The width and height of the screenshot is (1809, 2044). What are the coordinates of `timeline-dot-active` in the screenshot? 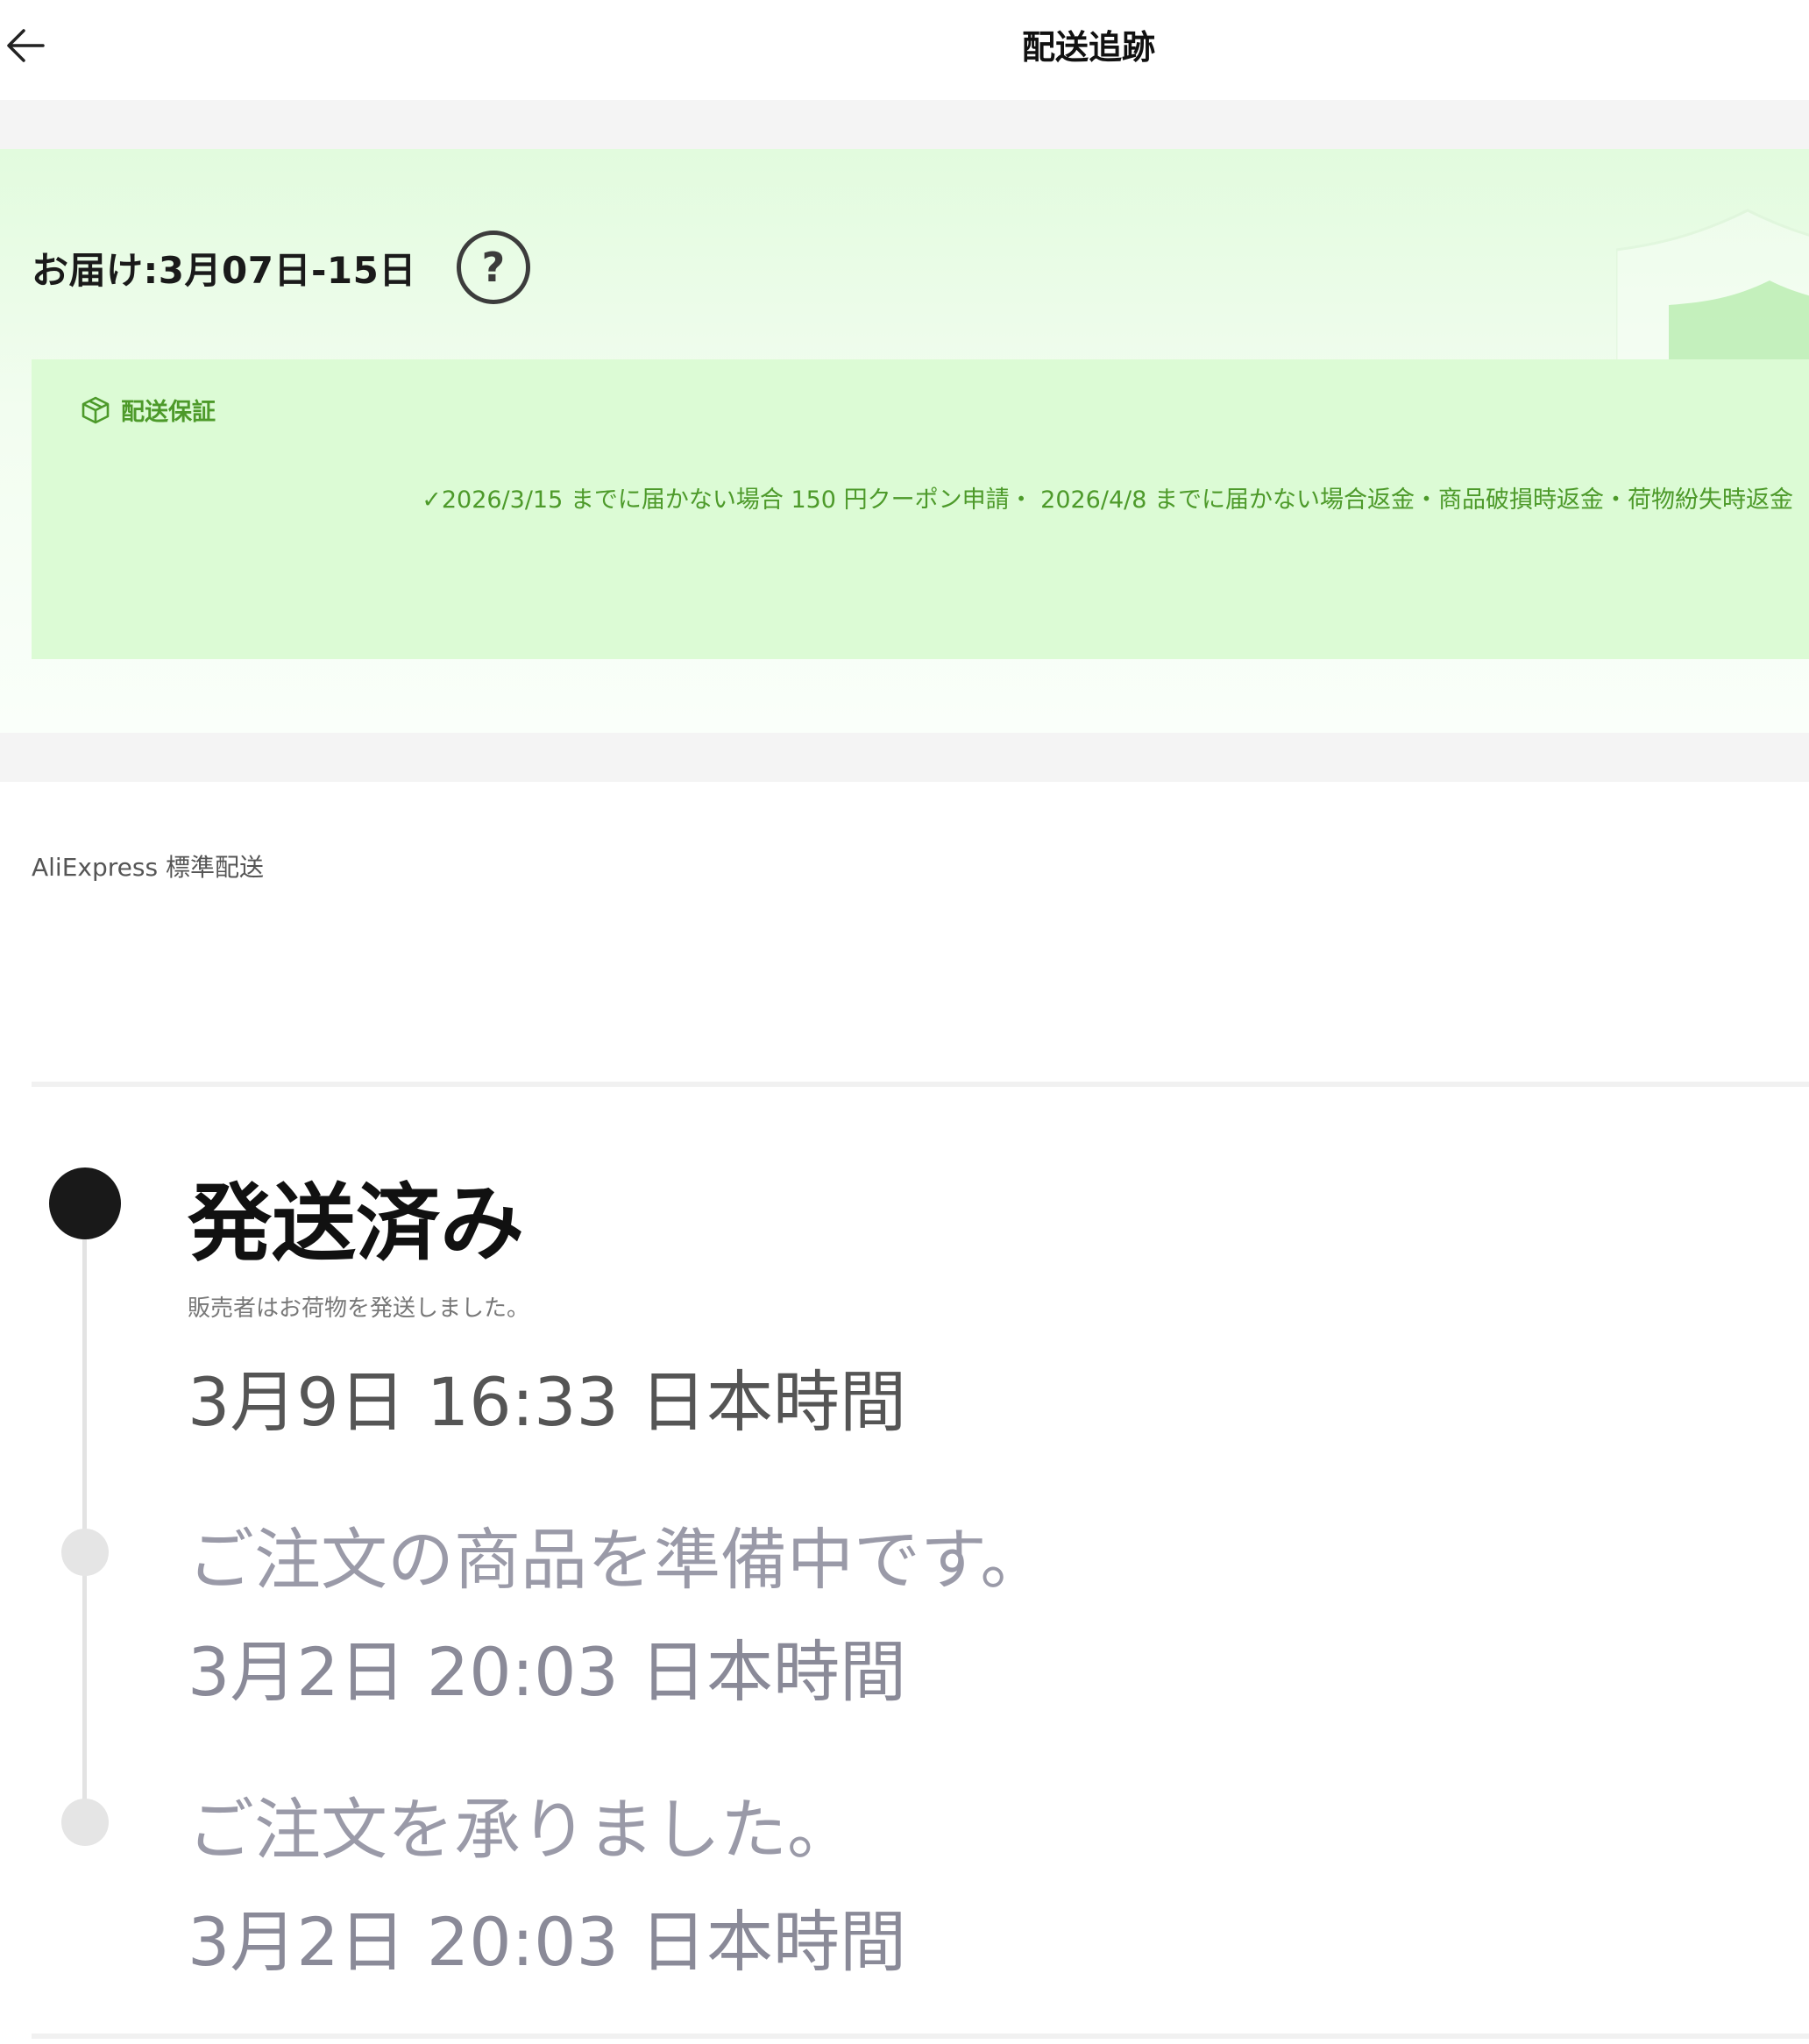 It's located at (85, 1203).